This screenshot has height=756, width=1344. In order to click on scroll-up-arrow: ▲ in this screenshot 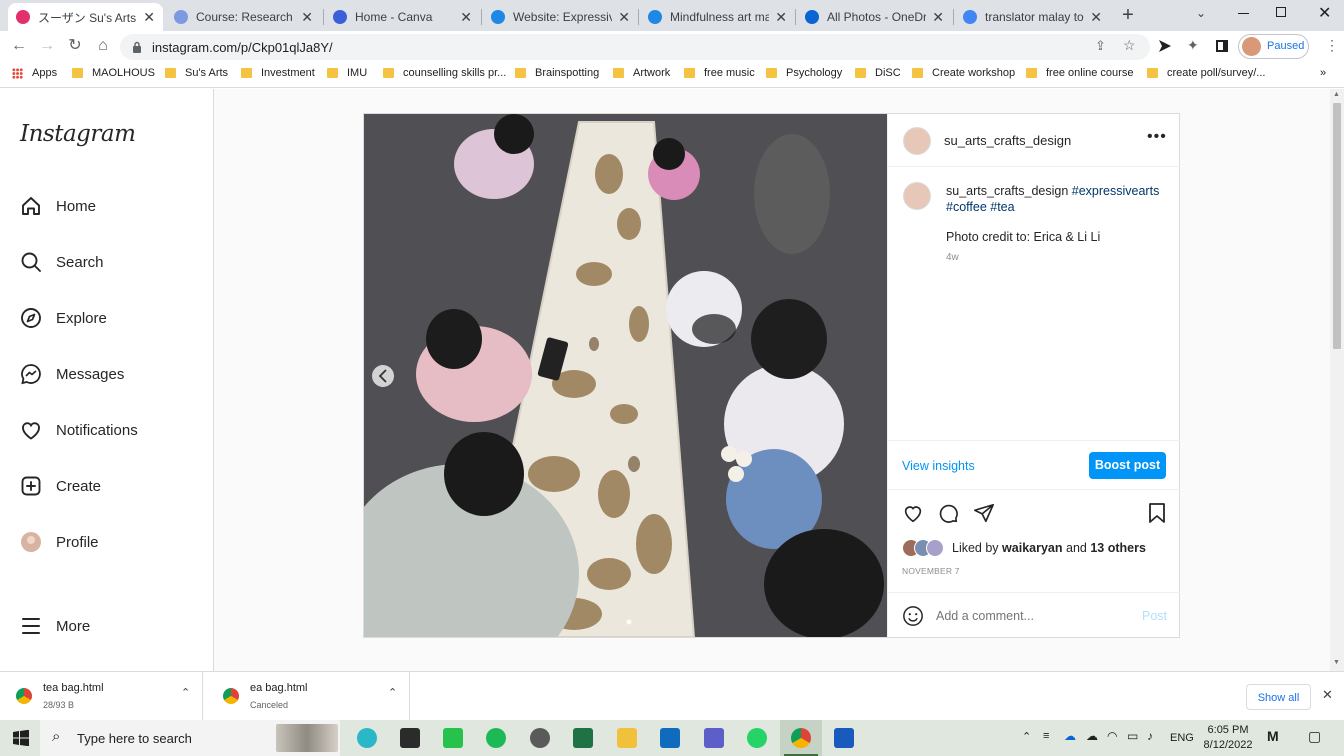, I will do `click(1336, 94)`.